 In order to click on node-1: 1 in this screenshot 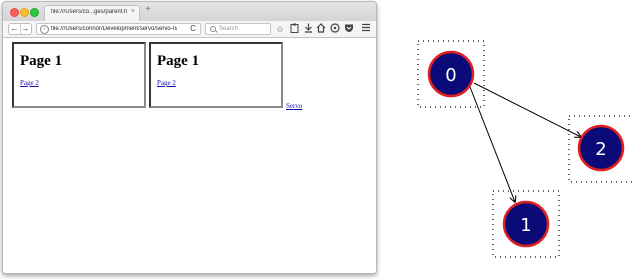, I will do `click(526, 224)`.